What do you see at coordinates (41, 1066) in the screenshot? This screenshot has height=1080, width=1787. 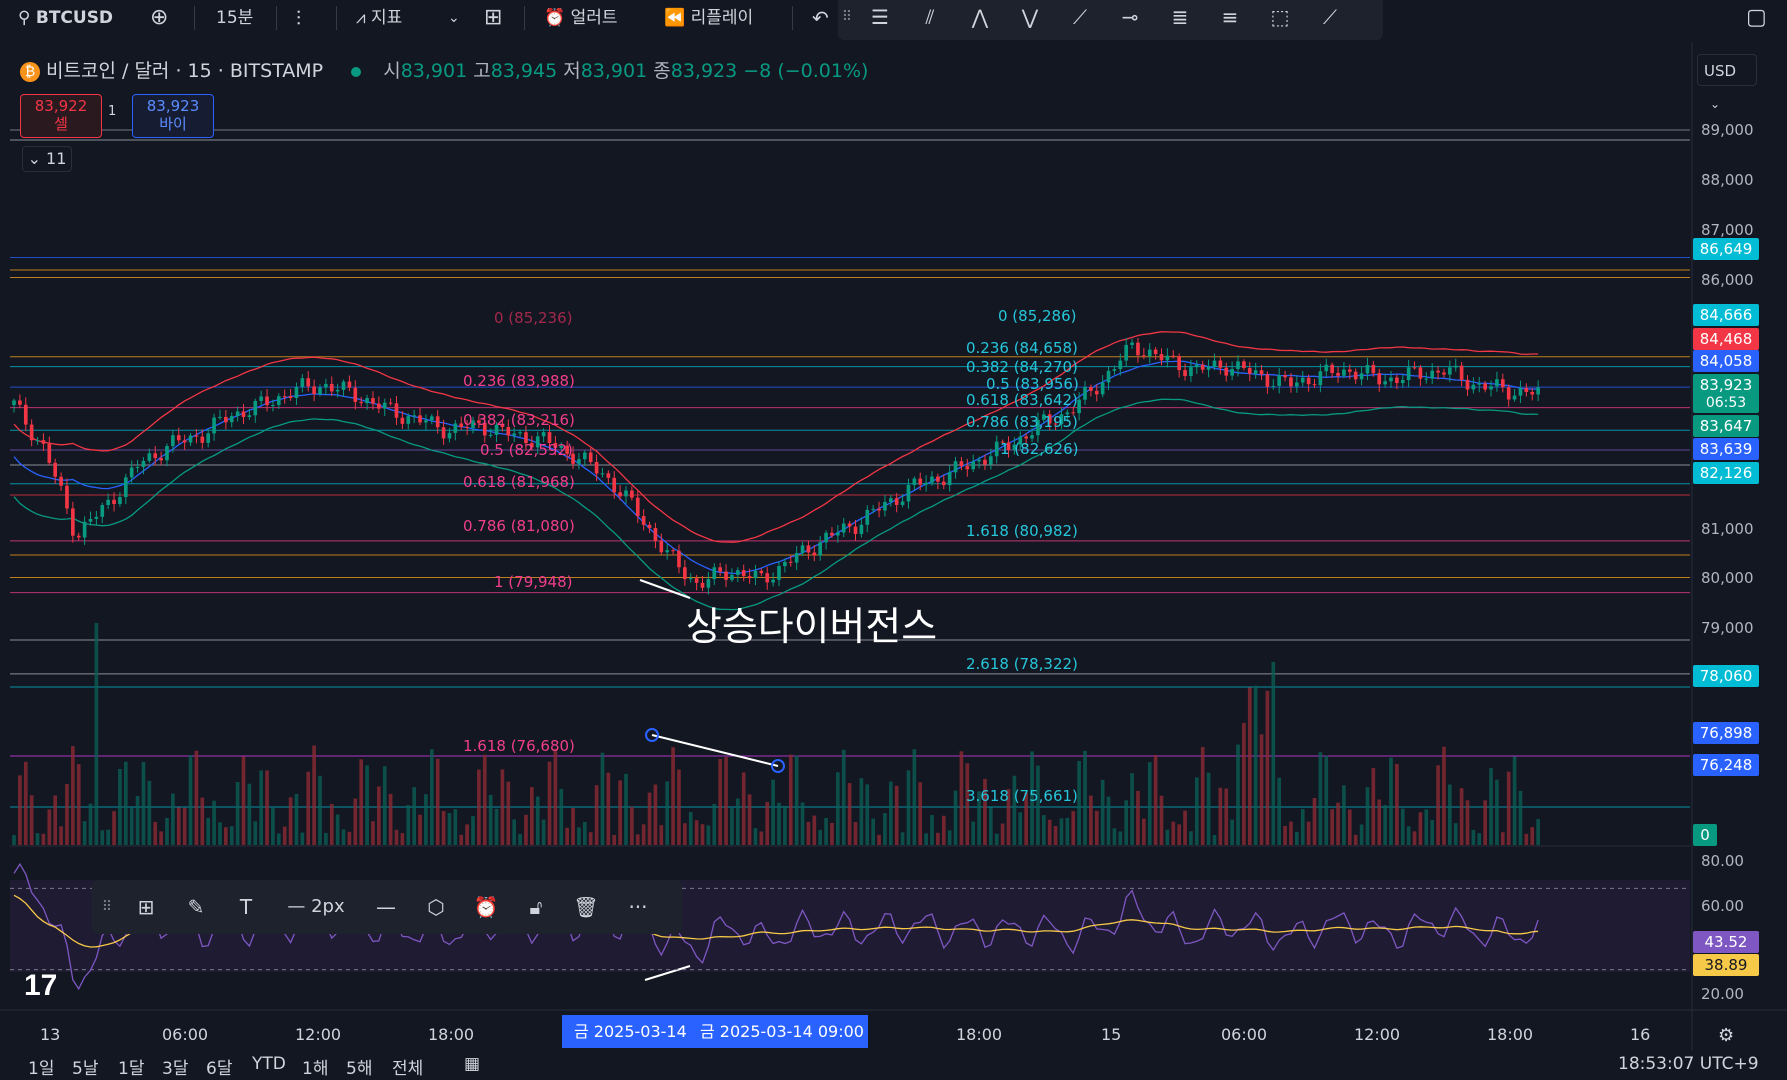 I see `range-1d: 1일` at bounding box center [41, 1066].